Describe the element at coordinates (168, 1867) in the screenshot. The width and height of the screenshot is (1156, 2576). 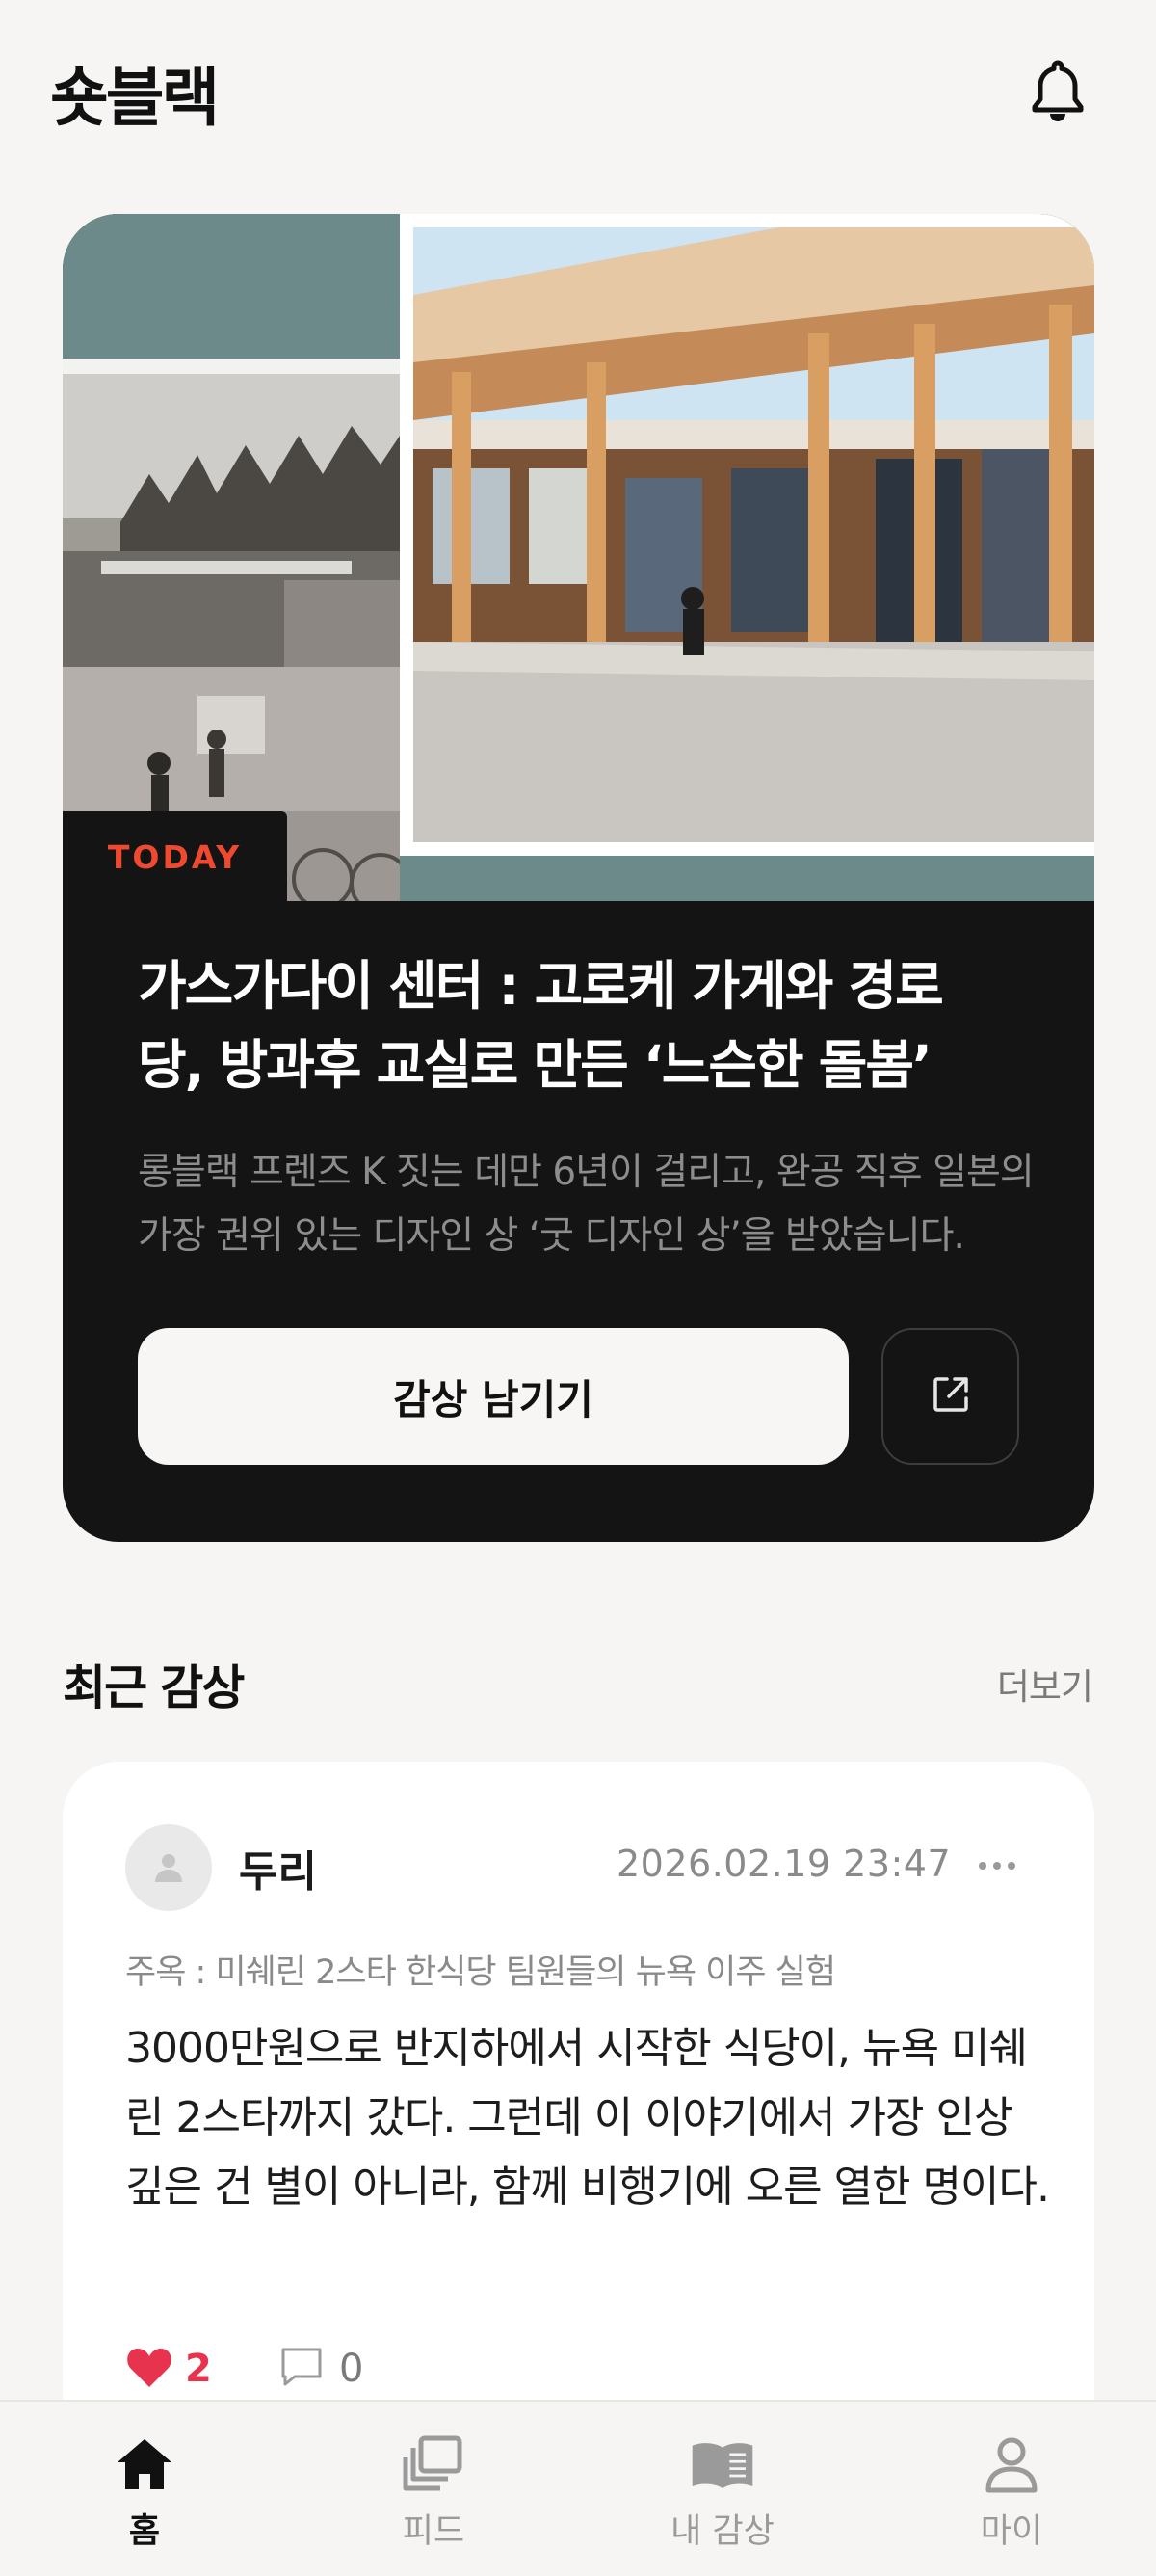
I see `avatar` at that location.